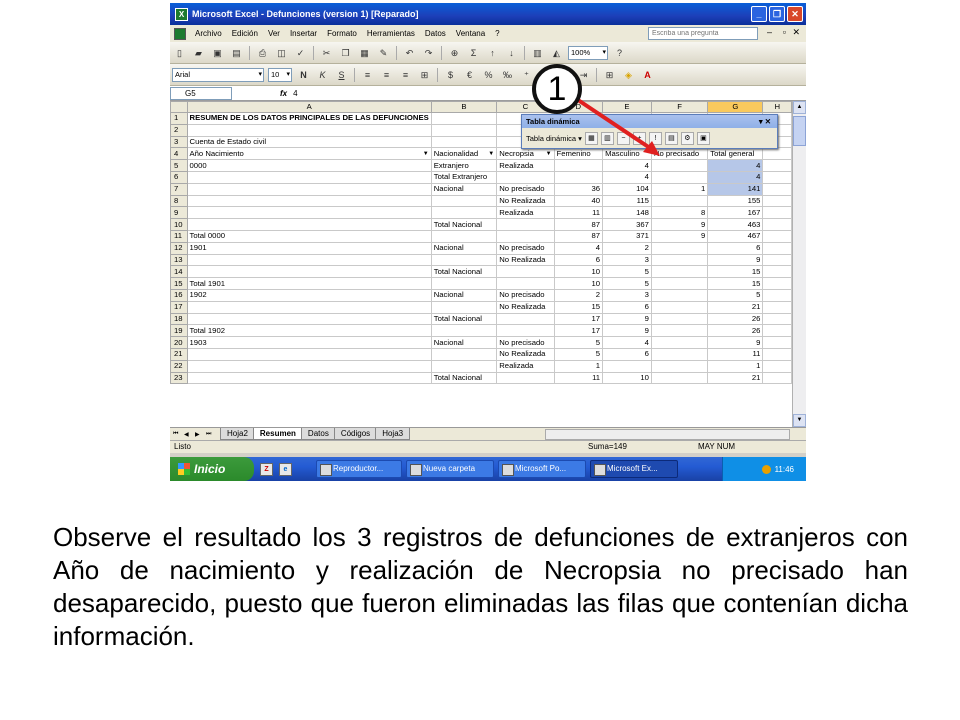  I want to click on cell-d: 11, so click(578, 213).